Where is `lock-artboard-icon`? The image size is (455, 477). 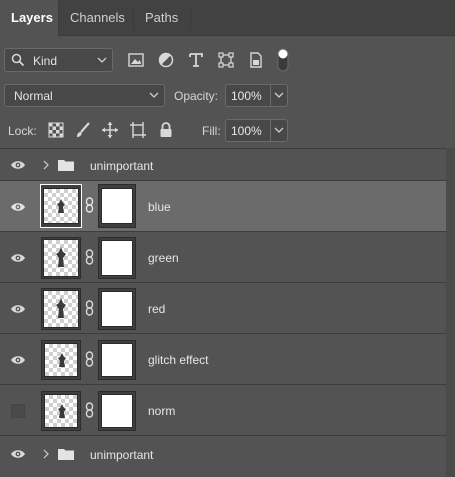
lock-artboard-icon is located at coordinates (138, 130).